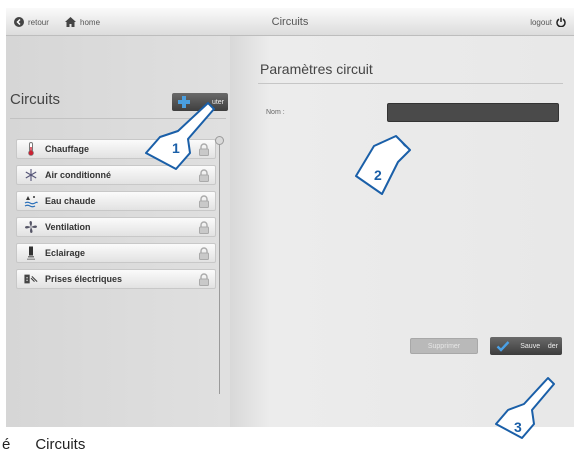  I want to click on delete-button-label: Supprimer, so click(444, 346).